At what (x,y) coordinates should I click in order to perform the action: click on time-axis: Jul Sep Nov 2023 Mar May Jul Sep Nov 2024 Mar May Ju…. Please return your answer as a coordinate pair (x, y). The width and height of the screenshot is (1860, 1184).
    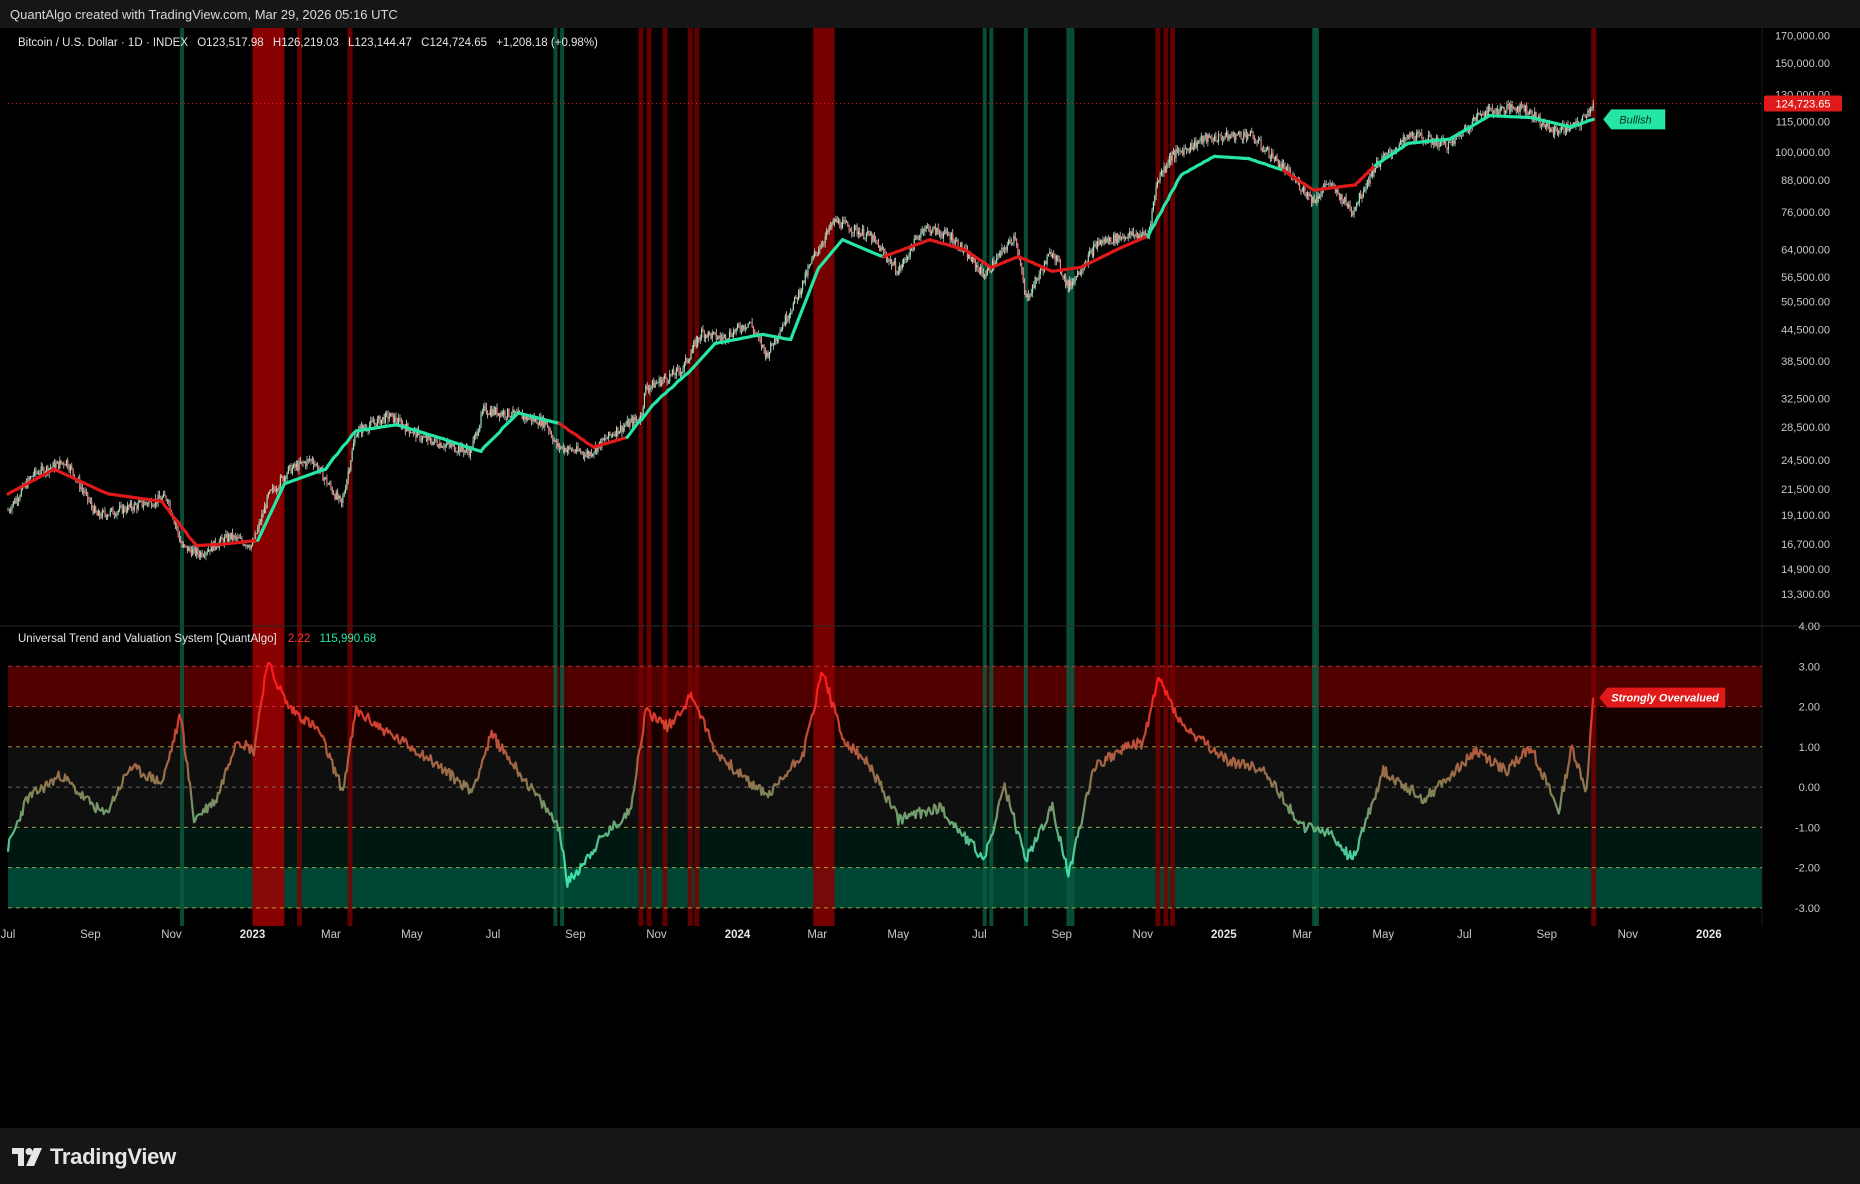
    Looking at the image, I should click on (861, 935).